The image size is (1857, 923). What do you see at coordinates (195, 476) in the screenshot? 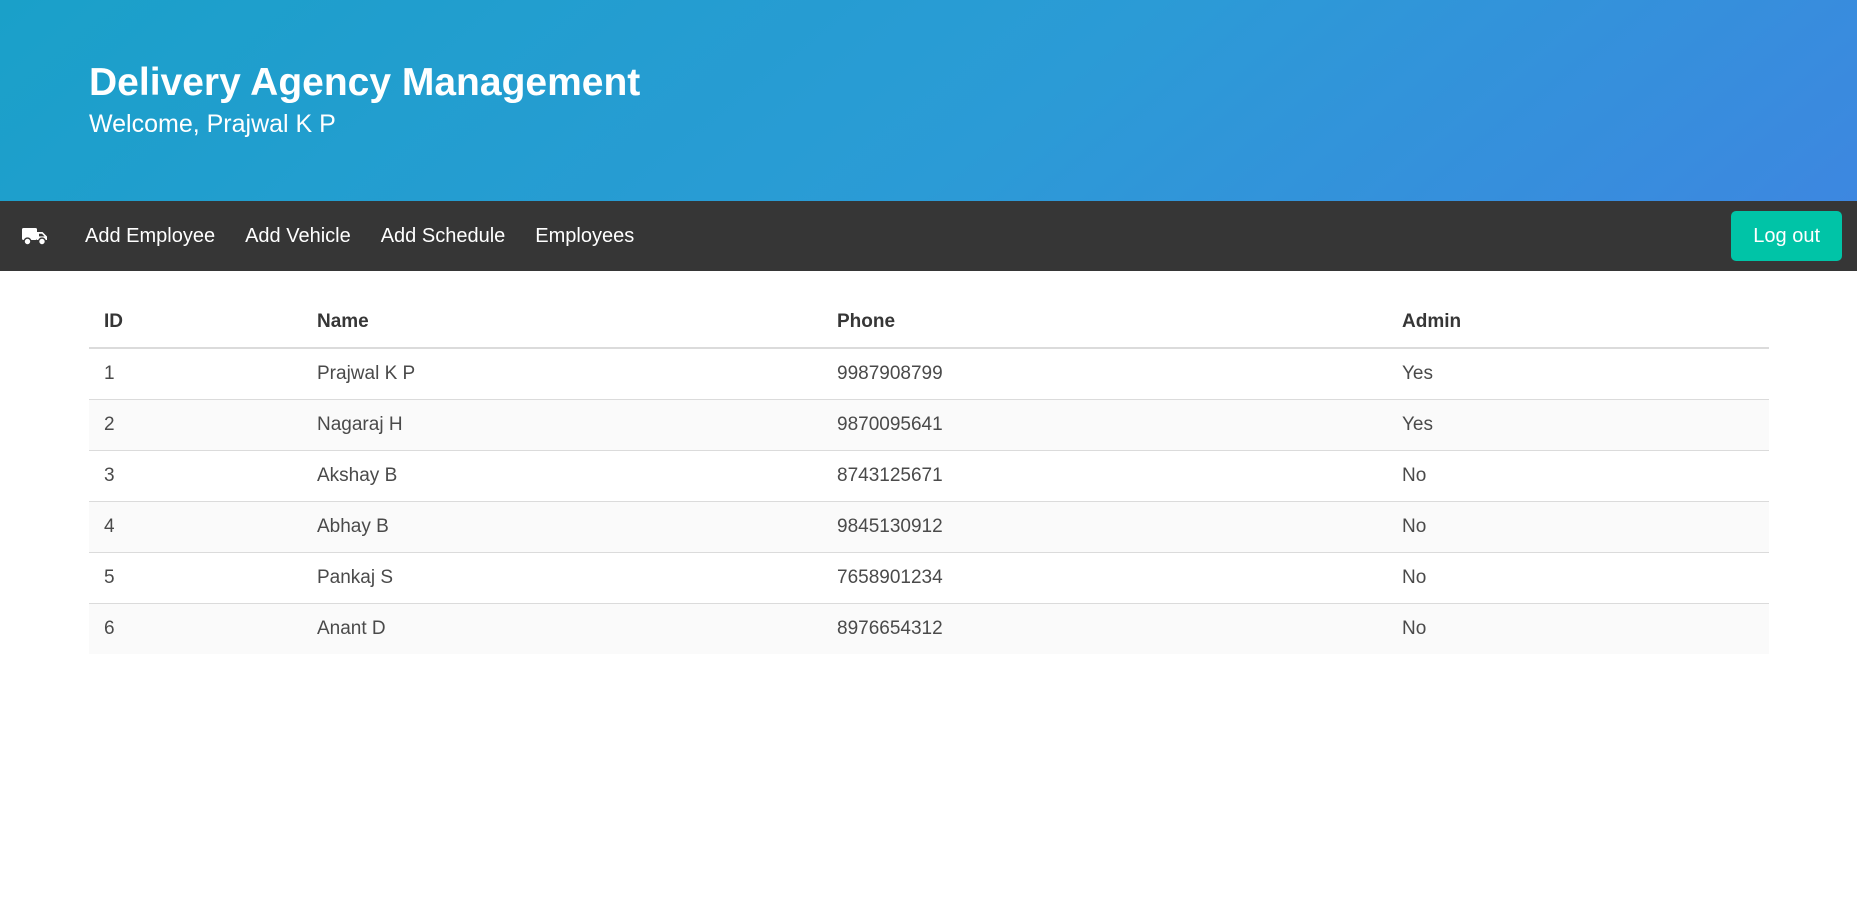
I see `cell-id: 3` at bounding box center [195, 476].